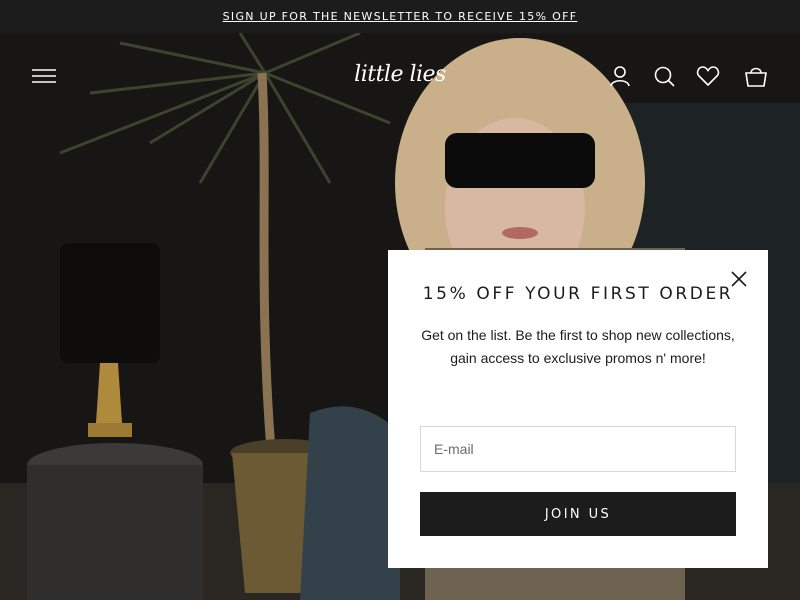  I want to click on wishlist-icon, so click(708, 76).